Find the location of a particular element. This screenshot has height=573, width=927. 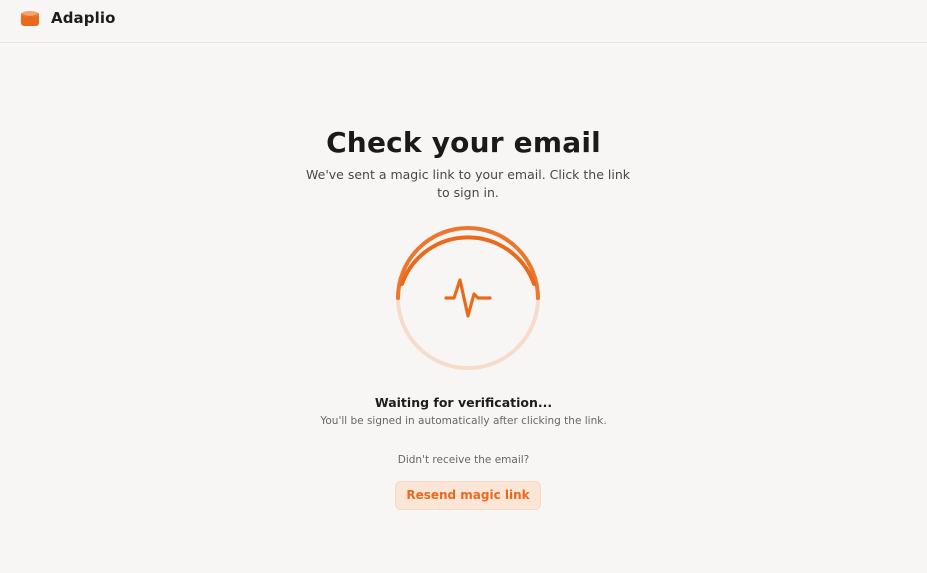

didnt-receive-text: Didn't receive the email? is located at coordinates (463, 460).